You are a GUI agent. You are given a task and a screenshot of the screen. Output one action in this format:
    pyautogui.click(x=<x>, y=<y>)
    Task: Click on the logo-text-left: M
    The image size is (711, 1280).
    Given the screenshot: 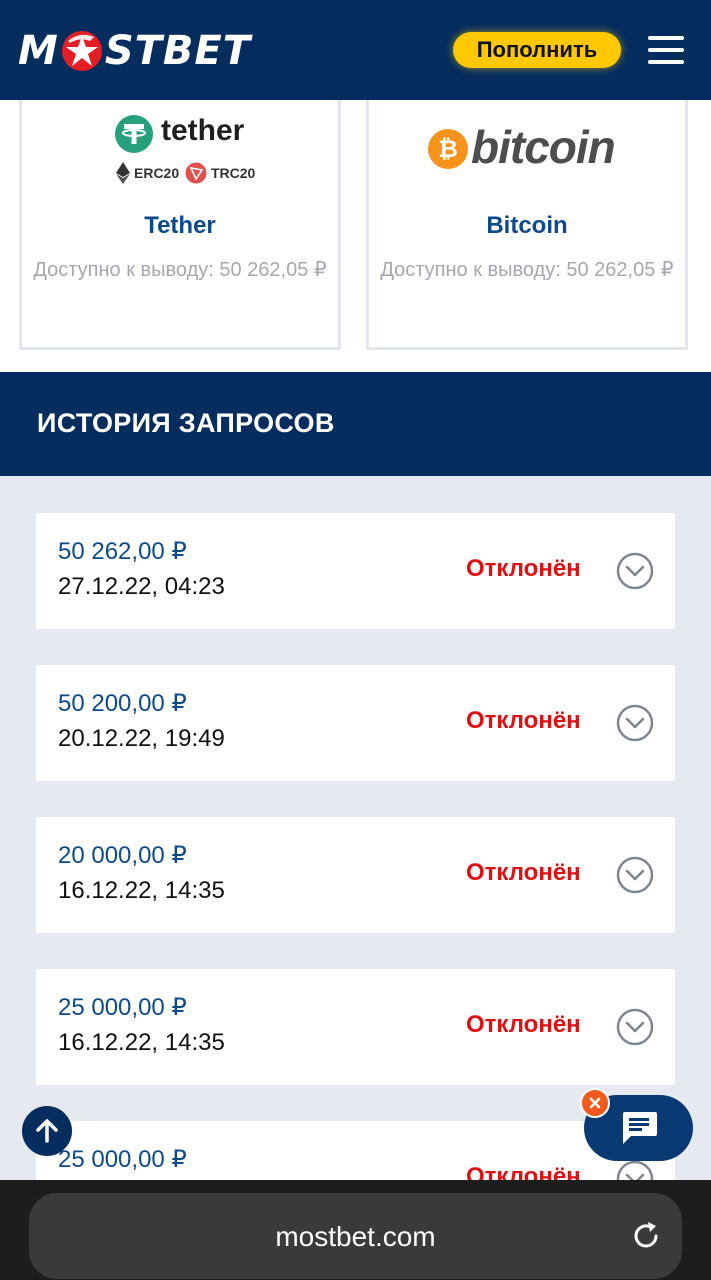 What is the action you would take?
    pyautogui.click(x=38, y=51)
    